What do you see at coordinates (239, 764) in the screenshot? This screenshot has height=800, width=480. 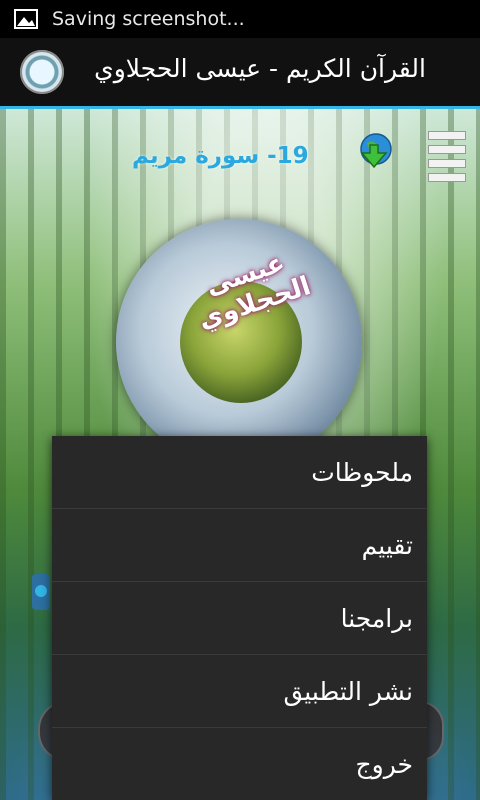 I see `menu-item-exit: خروج` at bounding box center [239, 764].